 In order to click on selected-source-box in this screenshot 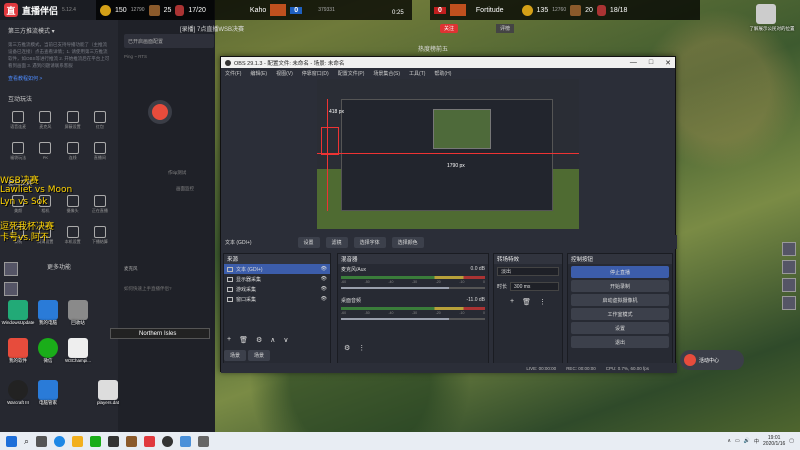, I will do `click(330, 141)`.